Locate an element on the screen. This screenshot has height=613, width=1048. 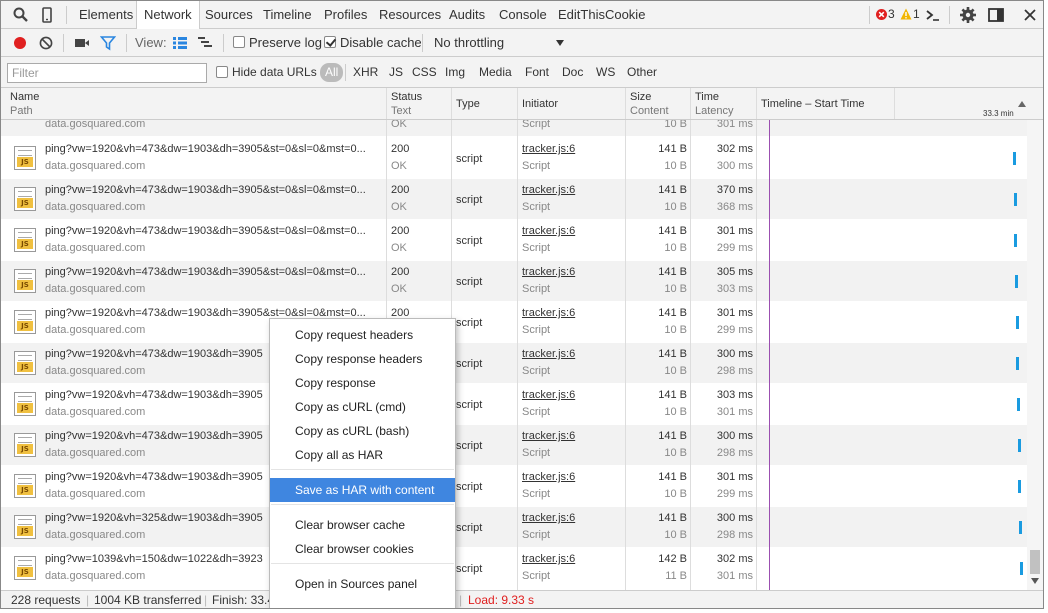
filter-type-img: Img is located at coordinates (455, 72).